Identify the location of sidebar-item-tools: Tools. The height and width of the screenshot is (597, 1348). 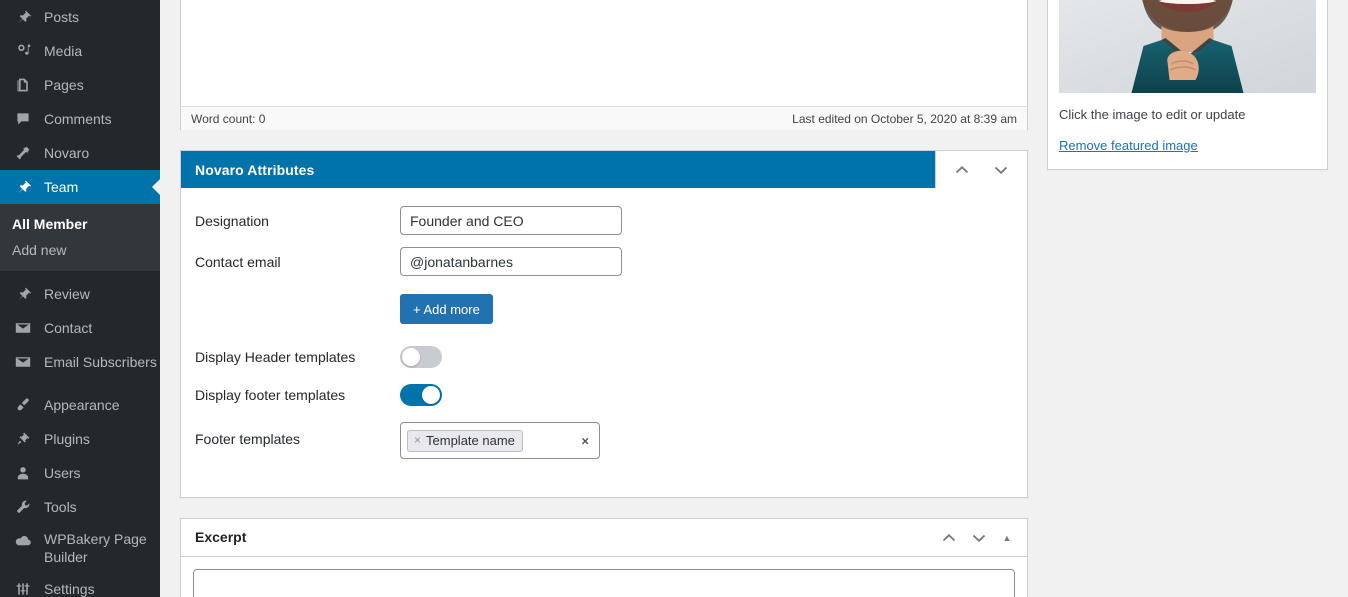
(80, 507).